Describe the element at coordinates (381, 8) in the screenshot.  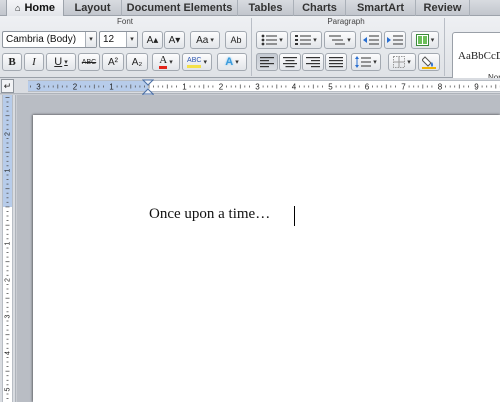
I see `tab-smartart: SmartArt` at that location.